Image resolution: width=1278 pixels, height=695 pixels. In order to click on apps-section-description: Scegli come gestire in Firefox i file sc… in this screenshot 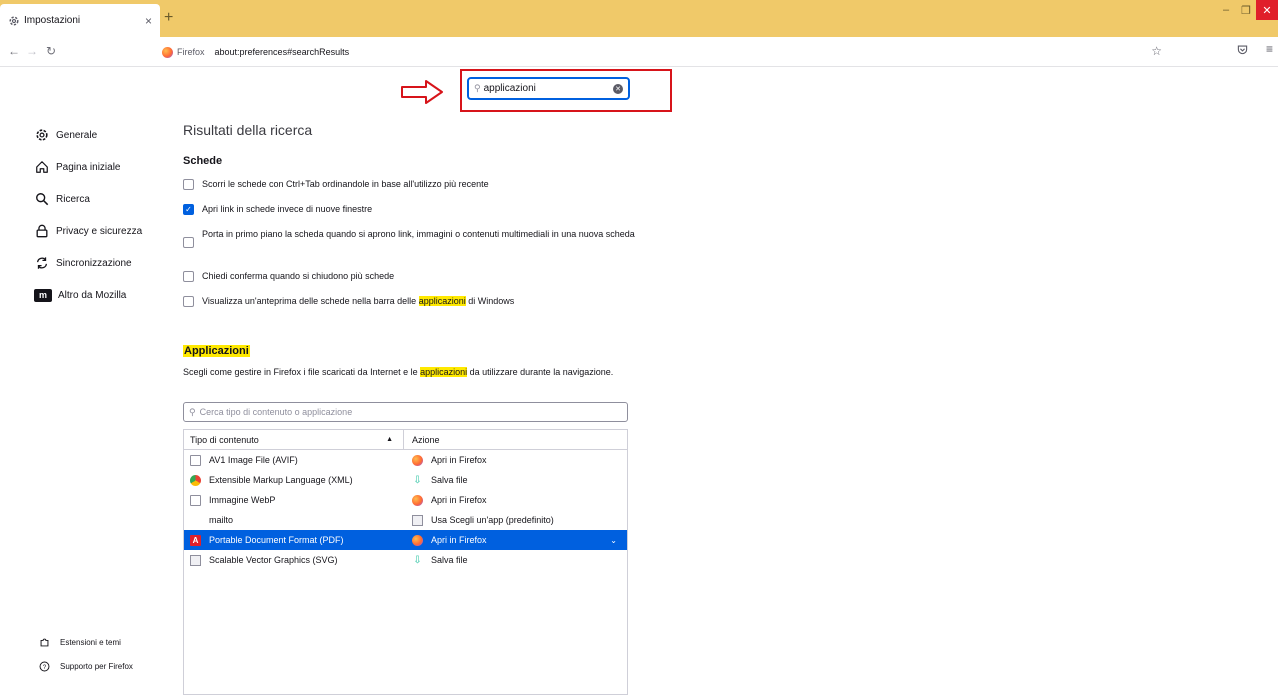, I will do `click(405, 372)`.